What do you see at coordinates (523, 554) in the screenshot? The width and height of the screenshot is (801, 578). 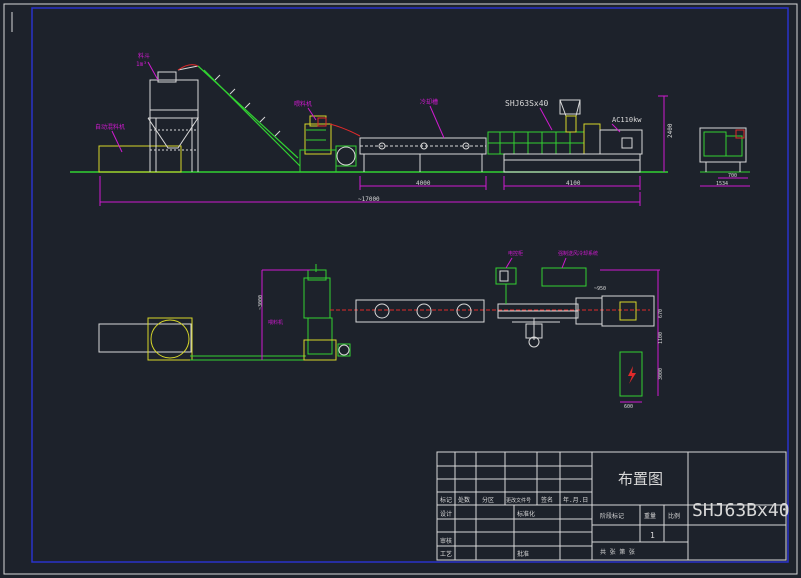 I see `tb-approve: 批准` at bounding box center [523, 554].